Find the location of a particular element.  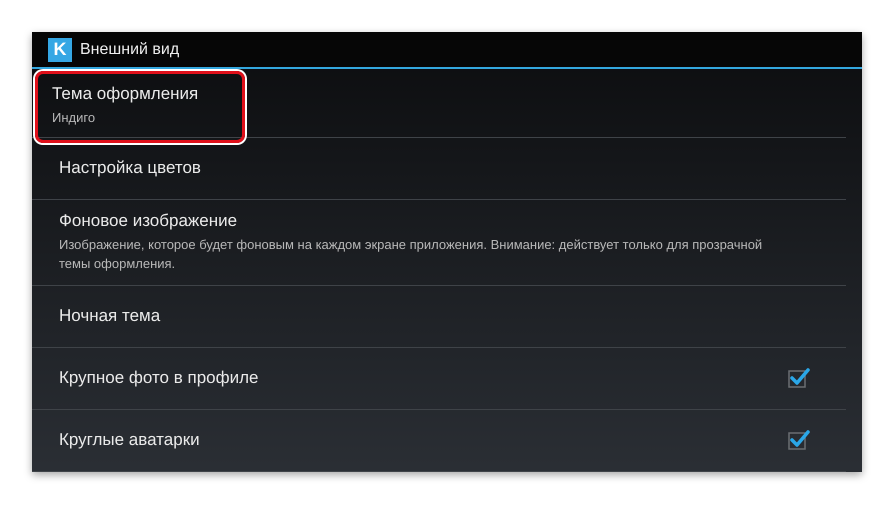

setting-item: Крупное фото в профиле is located at coordinates (414, 378).